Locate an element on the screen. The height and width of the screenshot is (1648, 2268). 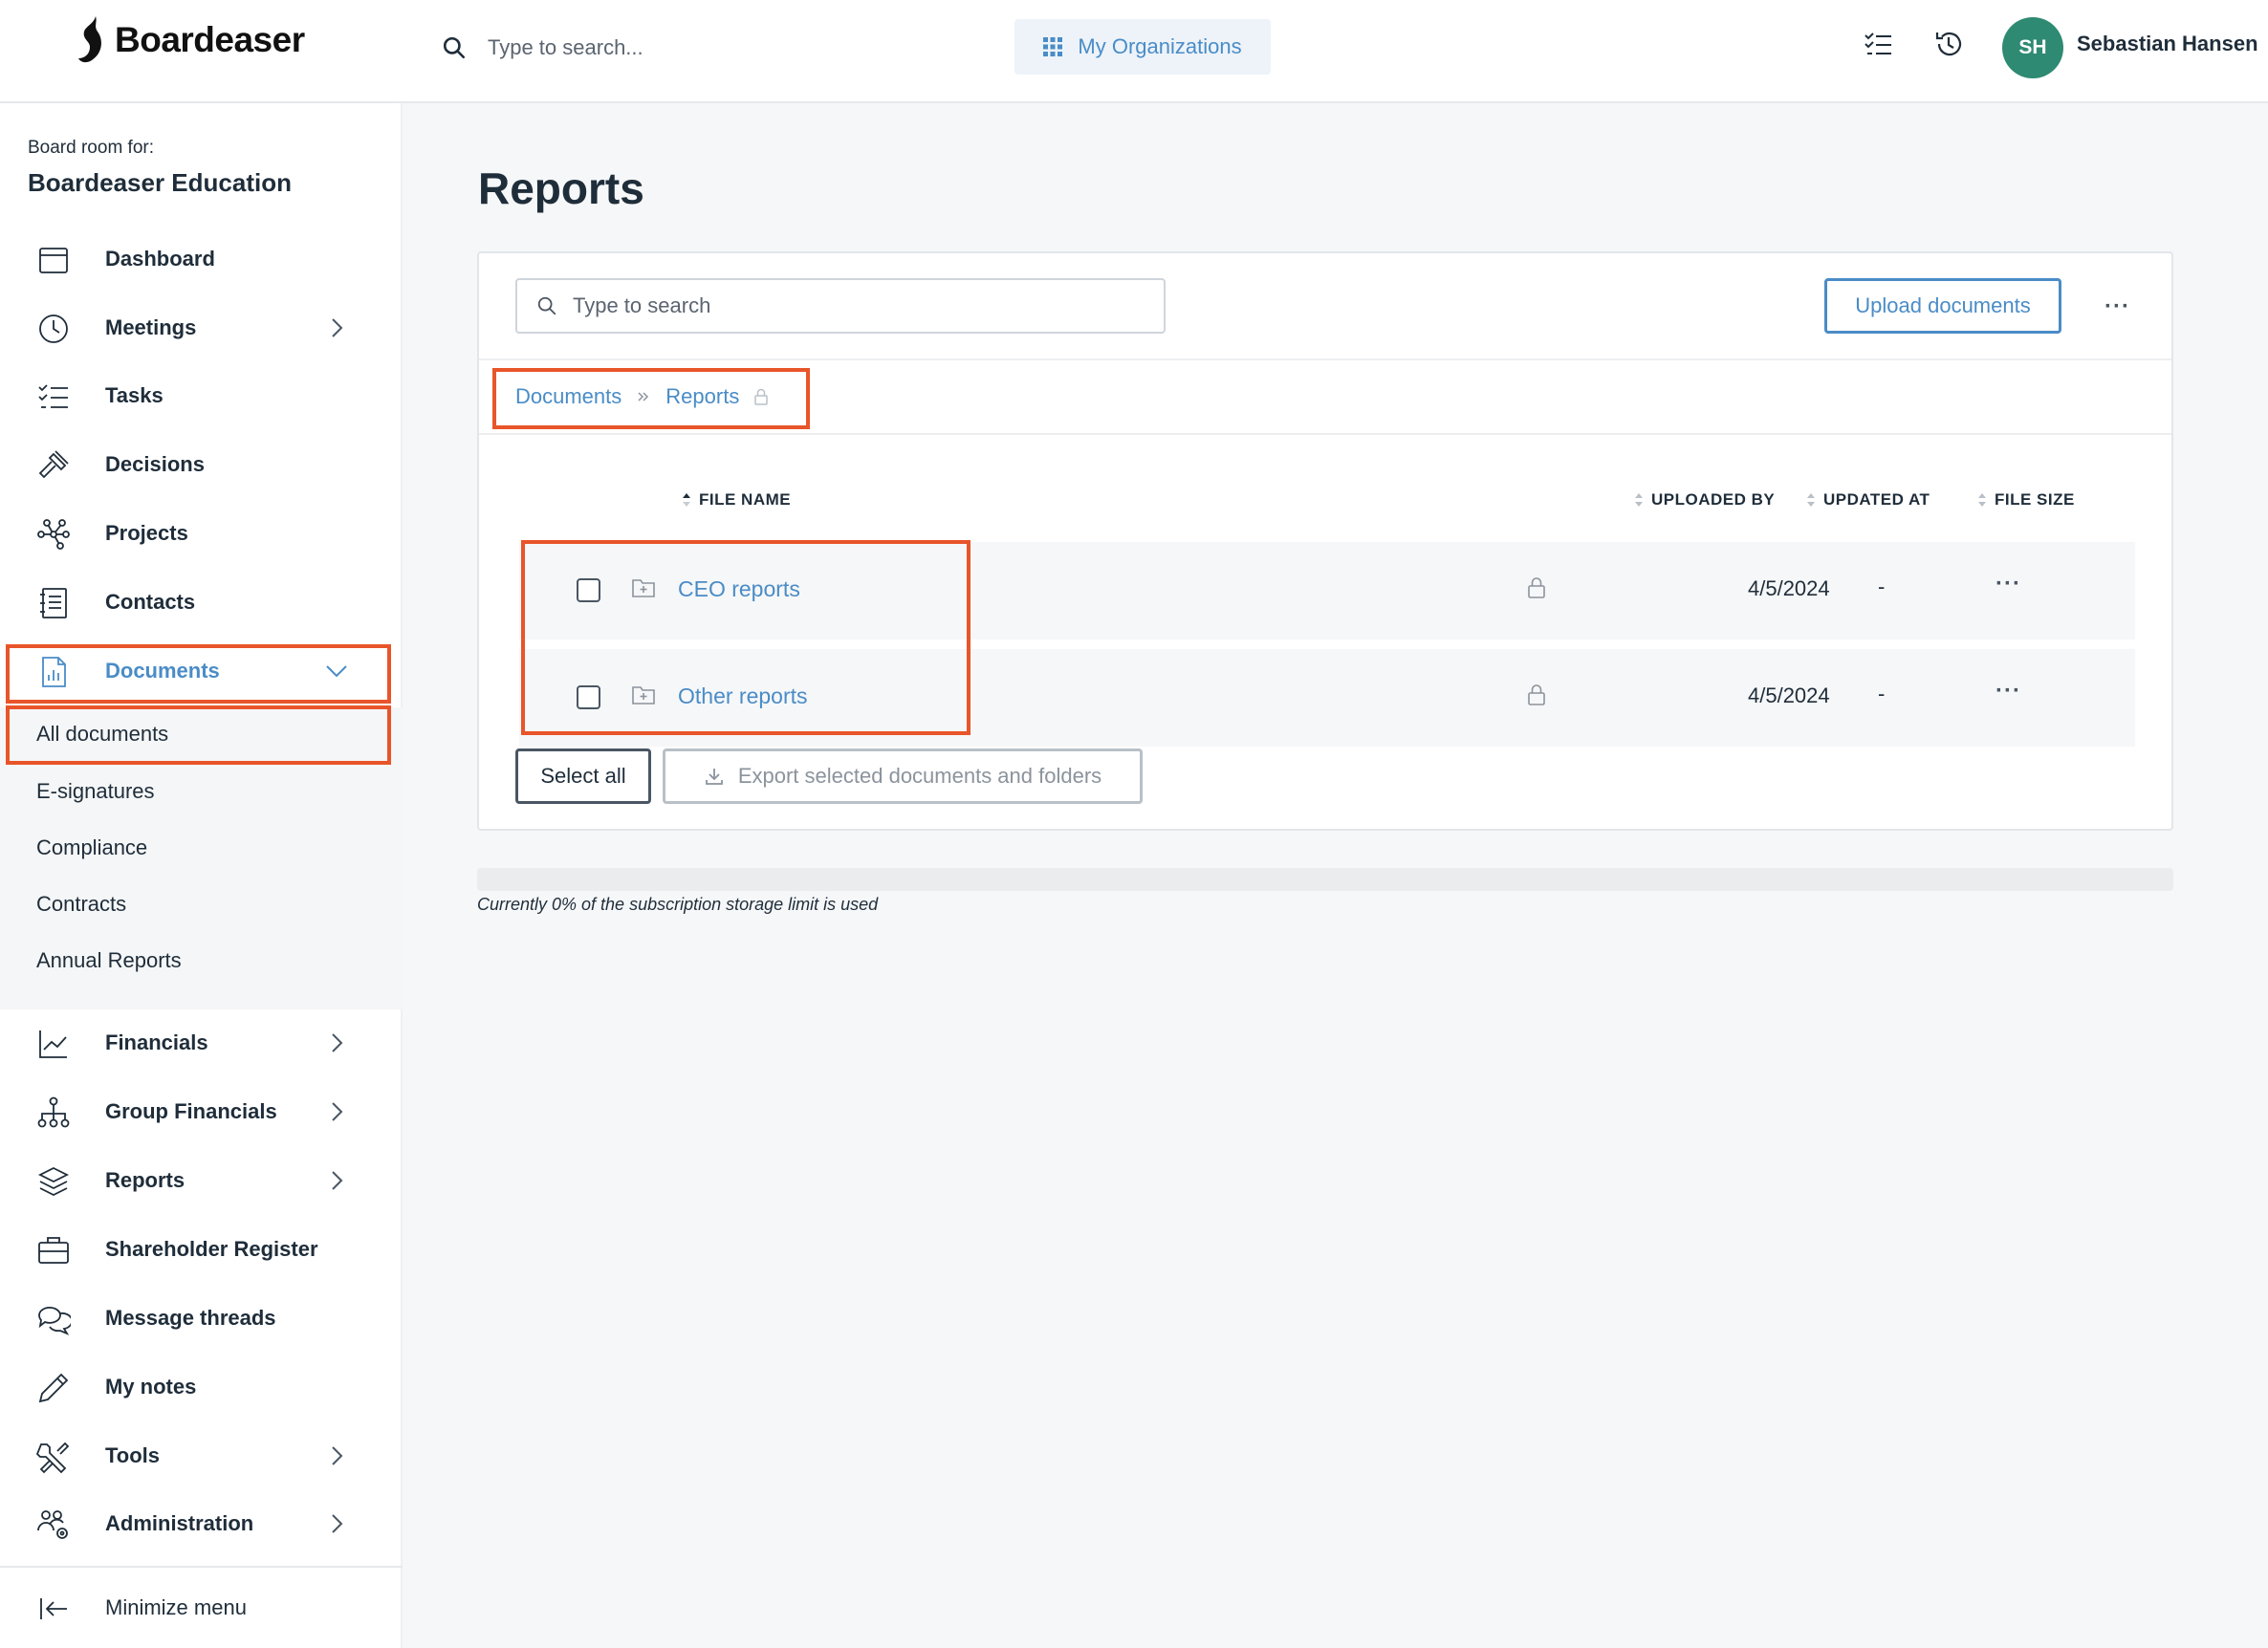
highlight-all-documents is located at coordinates (198, 735).